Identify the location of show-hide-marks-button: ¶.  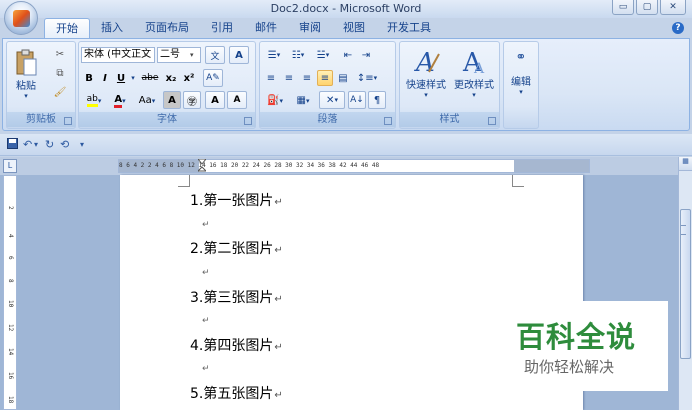
(377, 100).